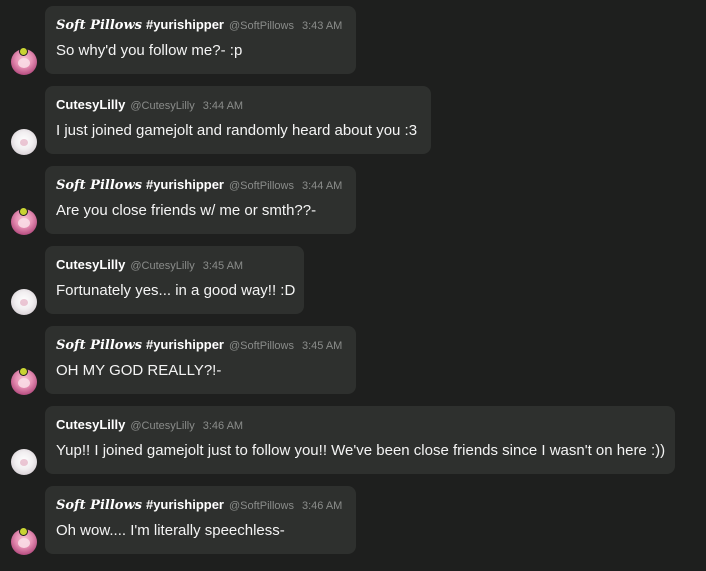 Image resolution: width=706 pixels, height=571 pixels. I want to click on message-text: OH MY GOD REALLY?!-, so click(139, 370).